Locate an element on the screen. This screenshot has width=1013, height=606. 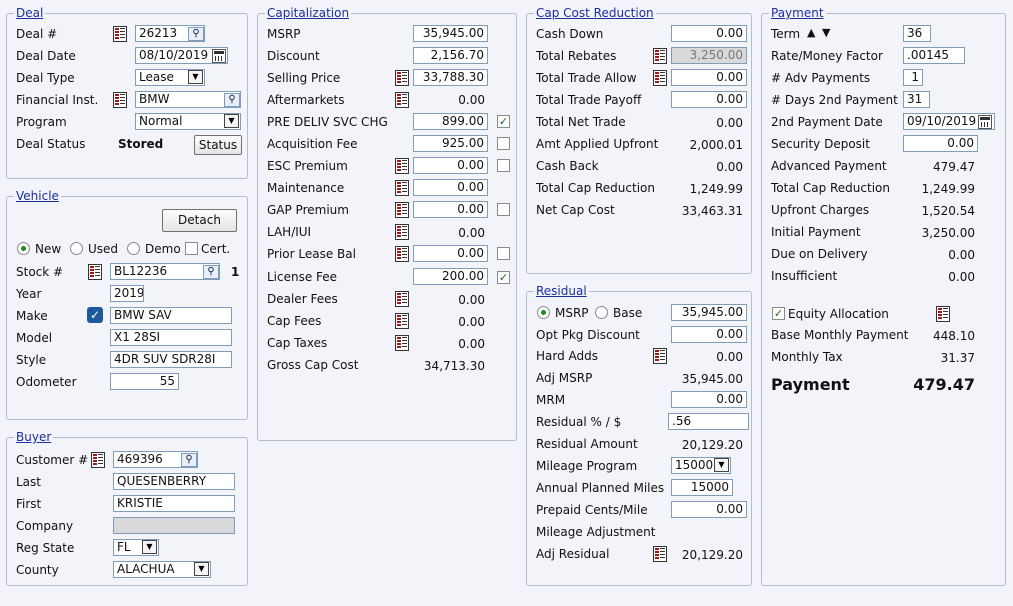
aftermarkets-ledger-icon is located at coordinates (402, 100).